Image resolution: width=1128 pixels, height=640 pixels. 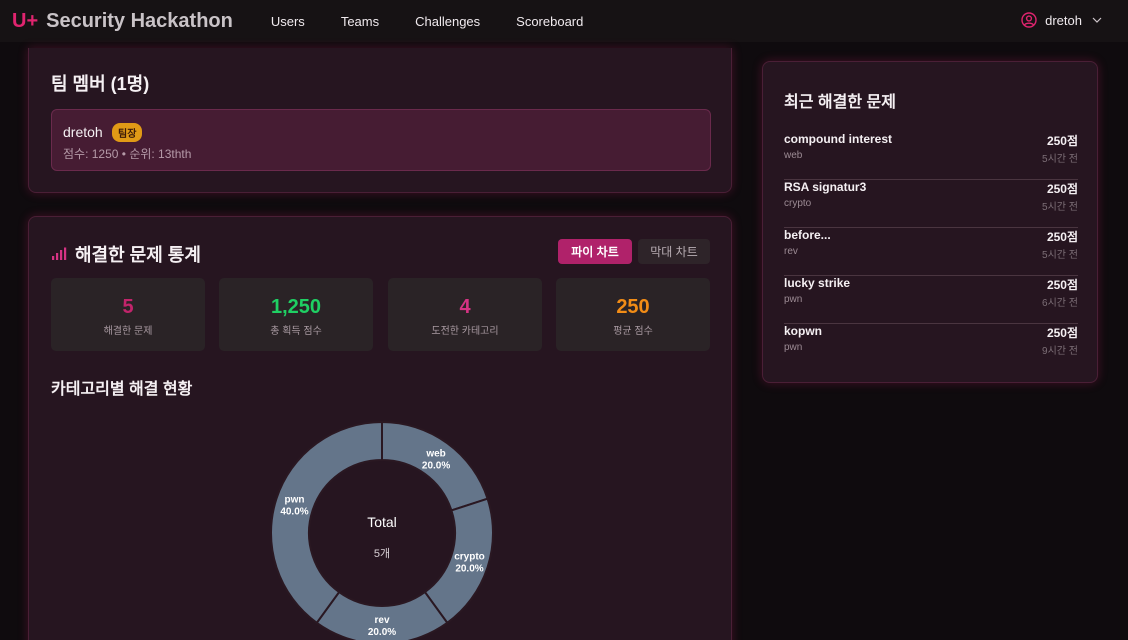 What do you see at coordinates (1060, 303) in the screenshot?
I see `solve-time: 6시간 전` at bounding box center [1060, 303].